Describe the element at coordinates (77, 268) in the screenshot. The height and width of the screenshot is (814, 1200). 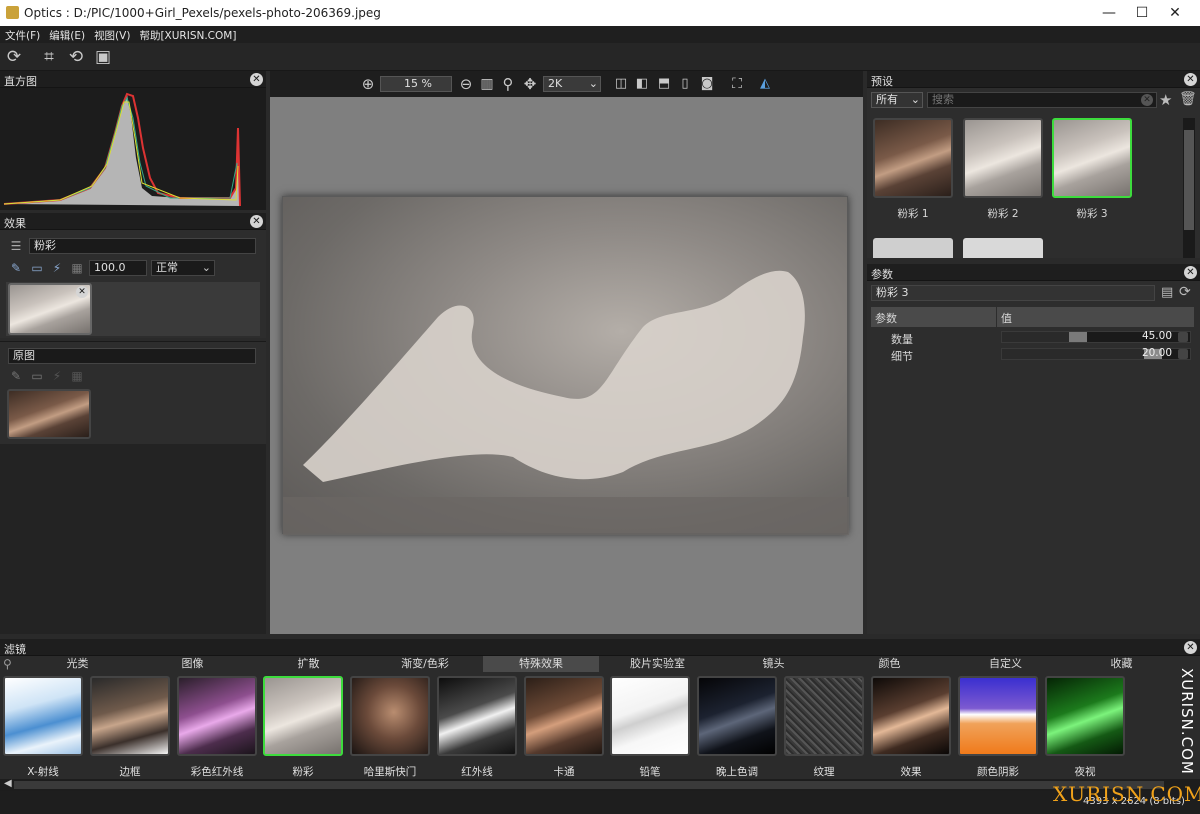
I see `mask-icon: ▦` at that location.